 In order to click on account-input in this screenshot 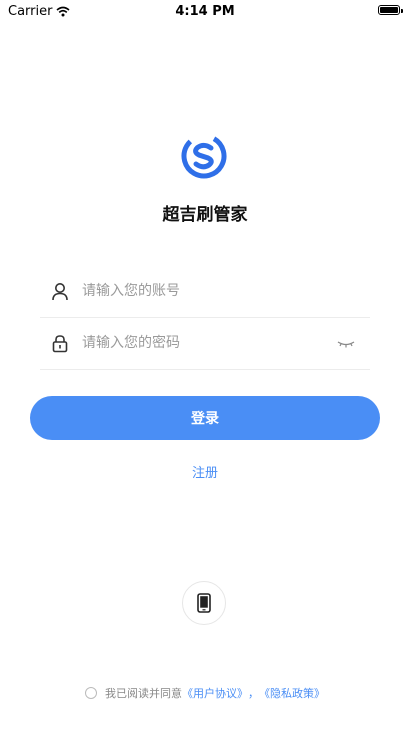, I will do `click(225, 291)`.